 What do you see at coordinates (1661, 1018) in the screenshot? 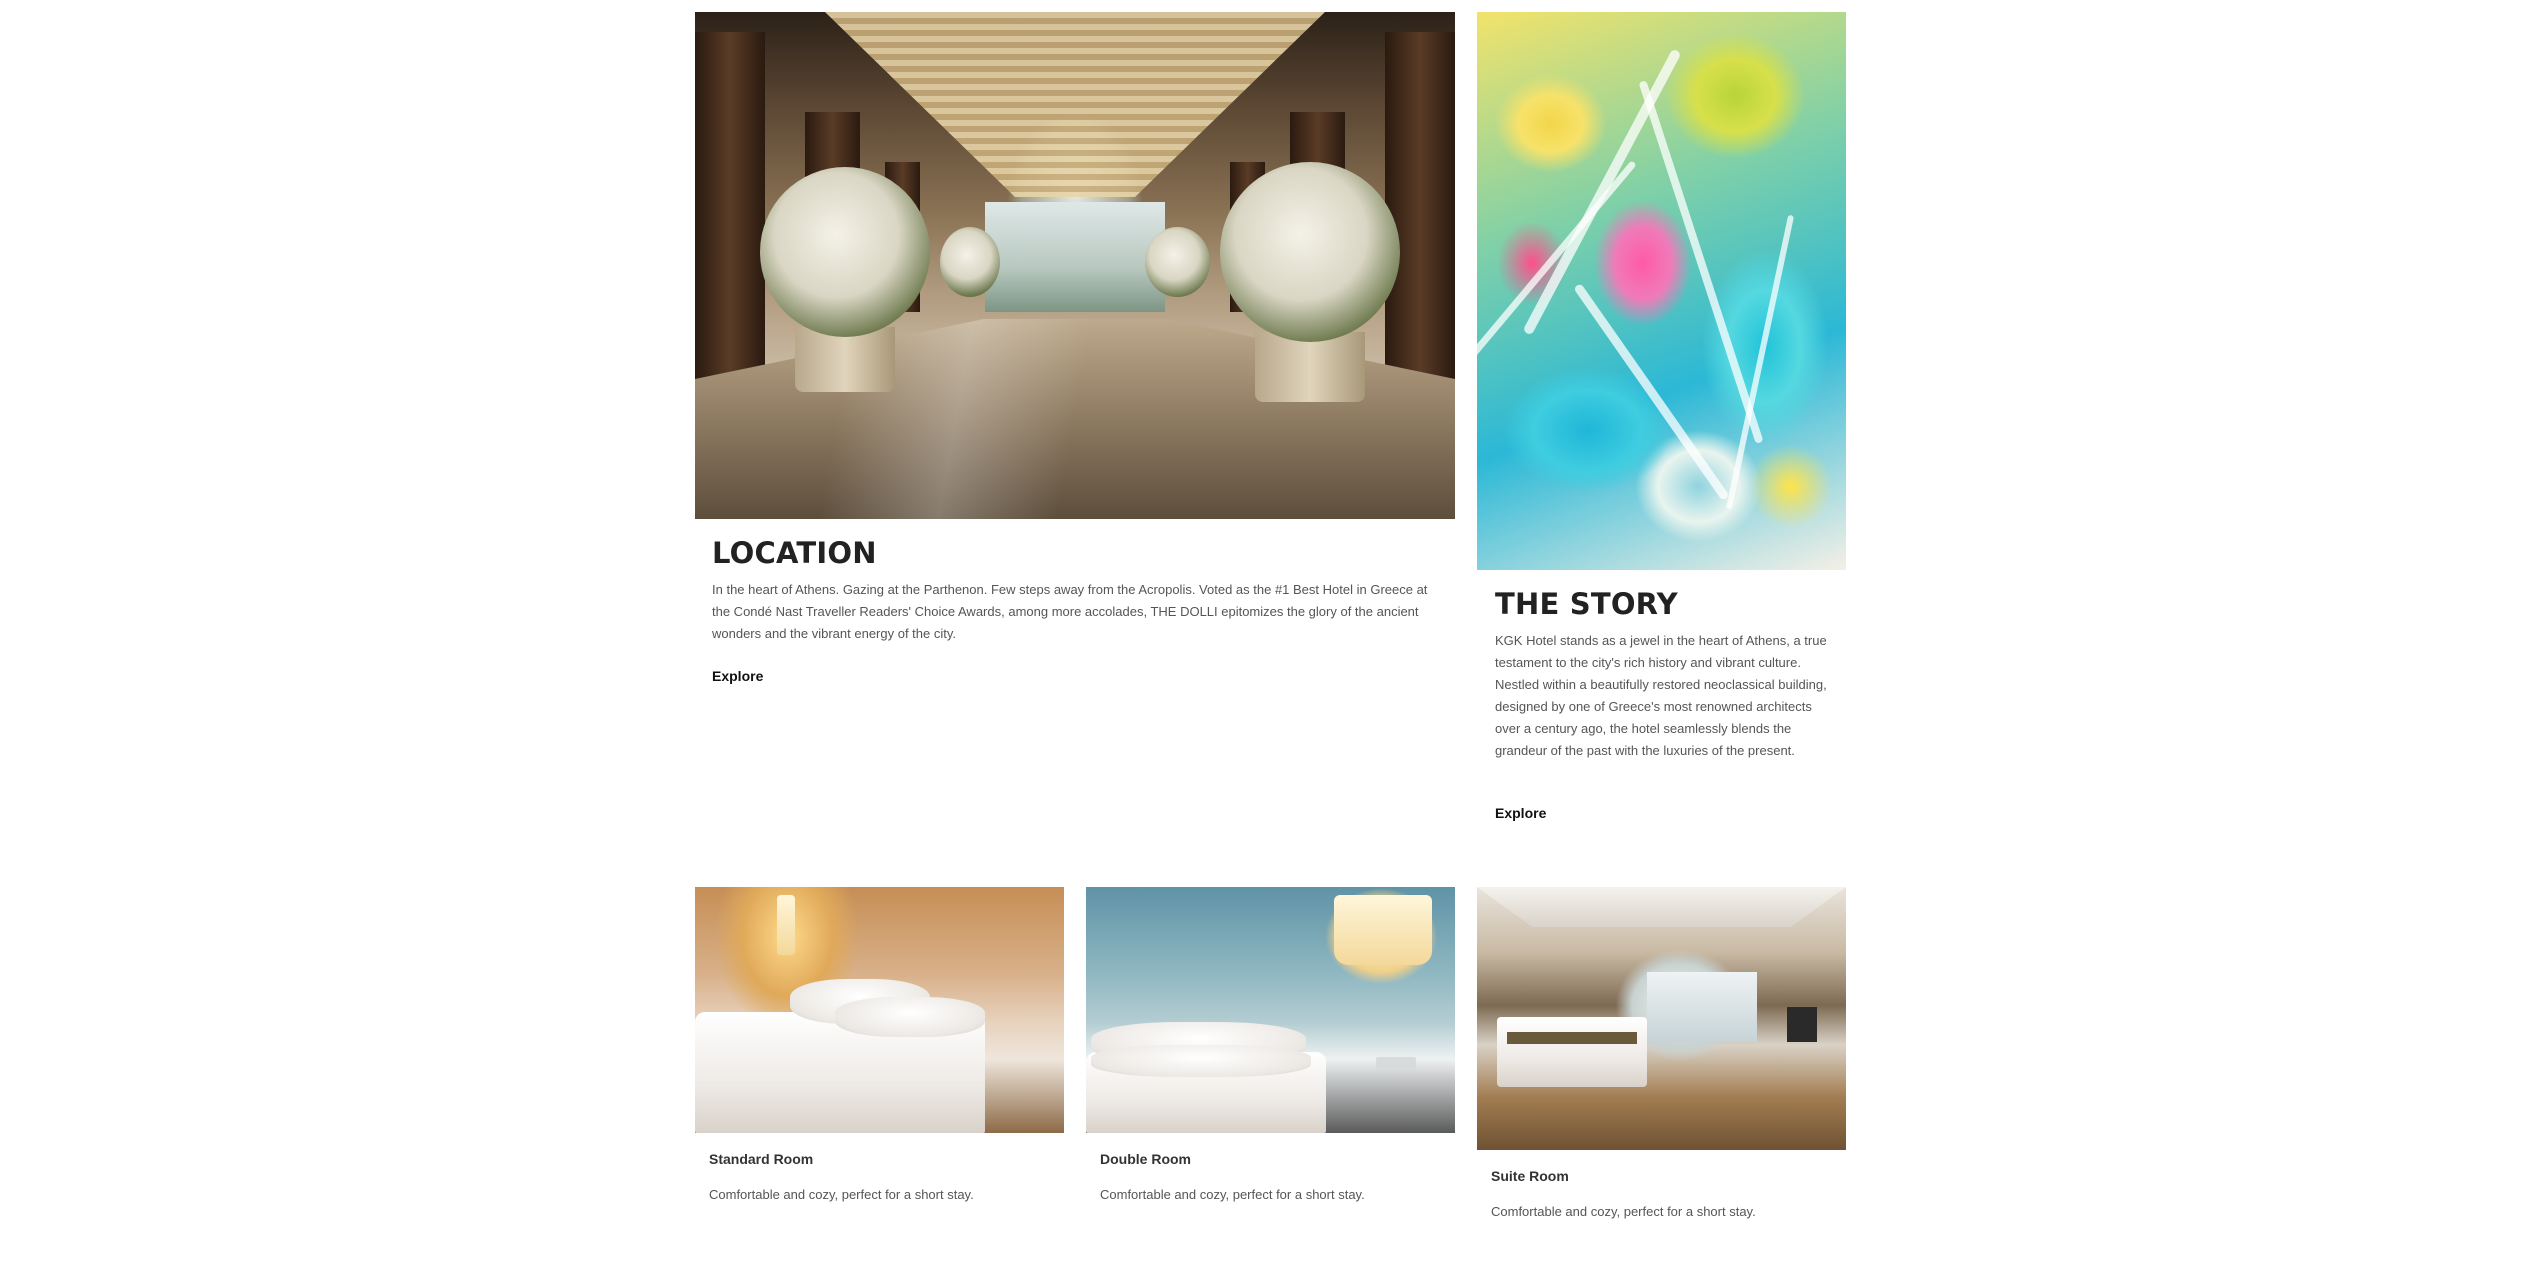
I see `suite-room-image` at bounding box center [1661, 1018].